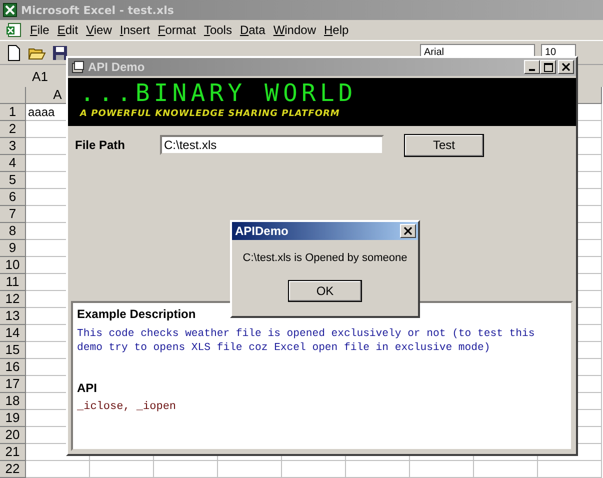  Describe the element at coordinates (14, 53) in the screenshot. I see `new-document-icon` at that location.